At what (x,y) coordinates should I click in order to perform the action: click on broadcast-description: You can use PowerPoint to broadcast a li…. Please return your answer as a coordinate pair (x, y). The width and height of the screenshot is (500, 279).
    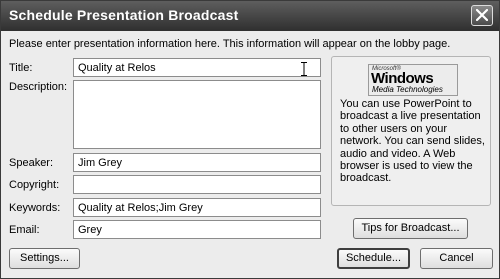
    Looking at the image, I should click on (412, 141).